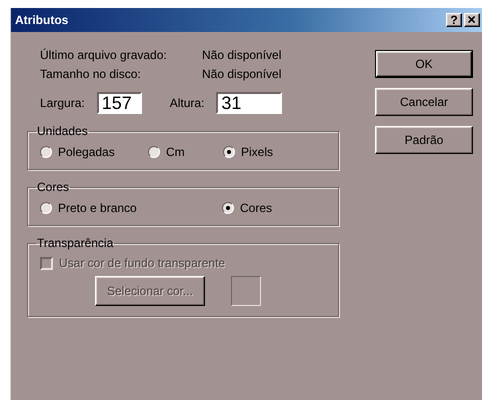  Describe the element at coordinates (256, 208) in the screenshot. I see `radio-label: Cores` at that location.